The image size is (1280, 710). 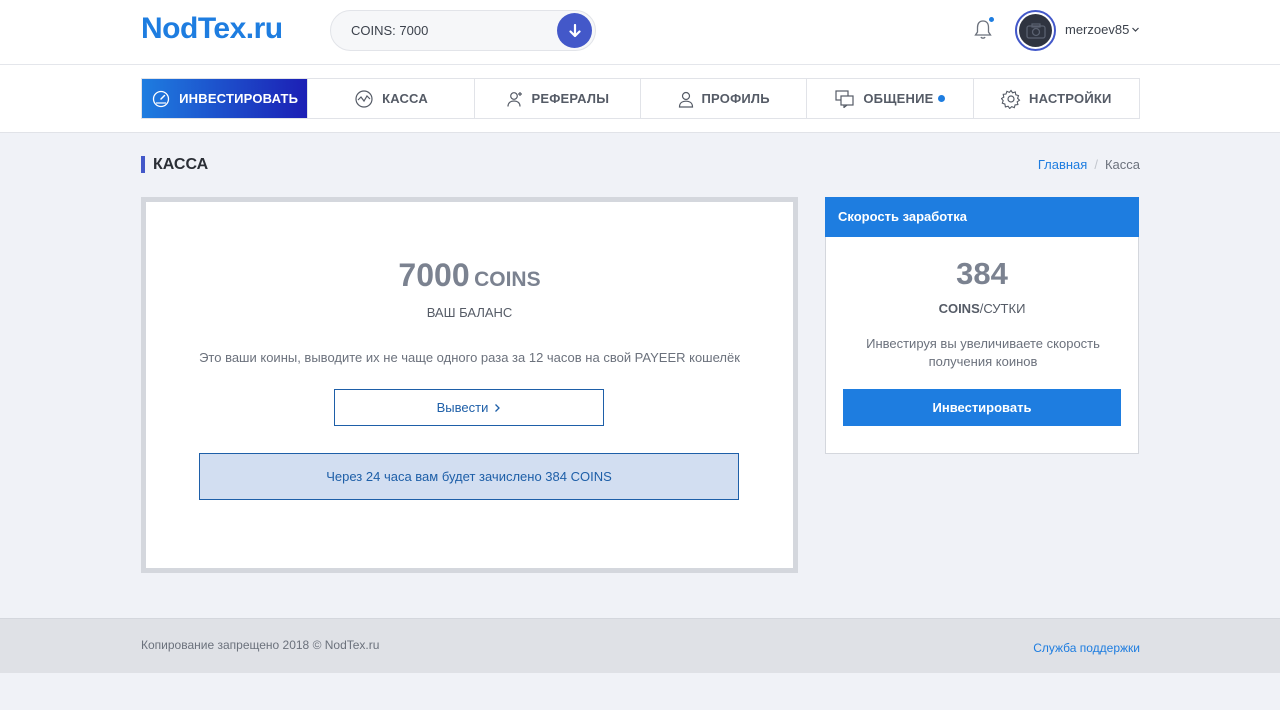 What do you see at coordinates (364, 98) in the screenshot?
I see `wave-icon` at bounding box center [364, 98].